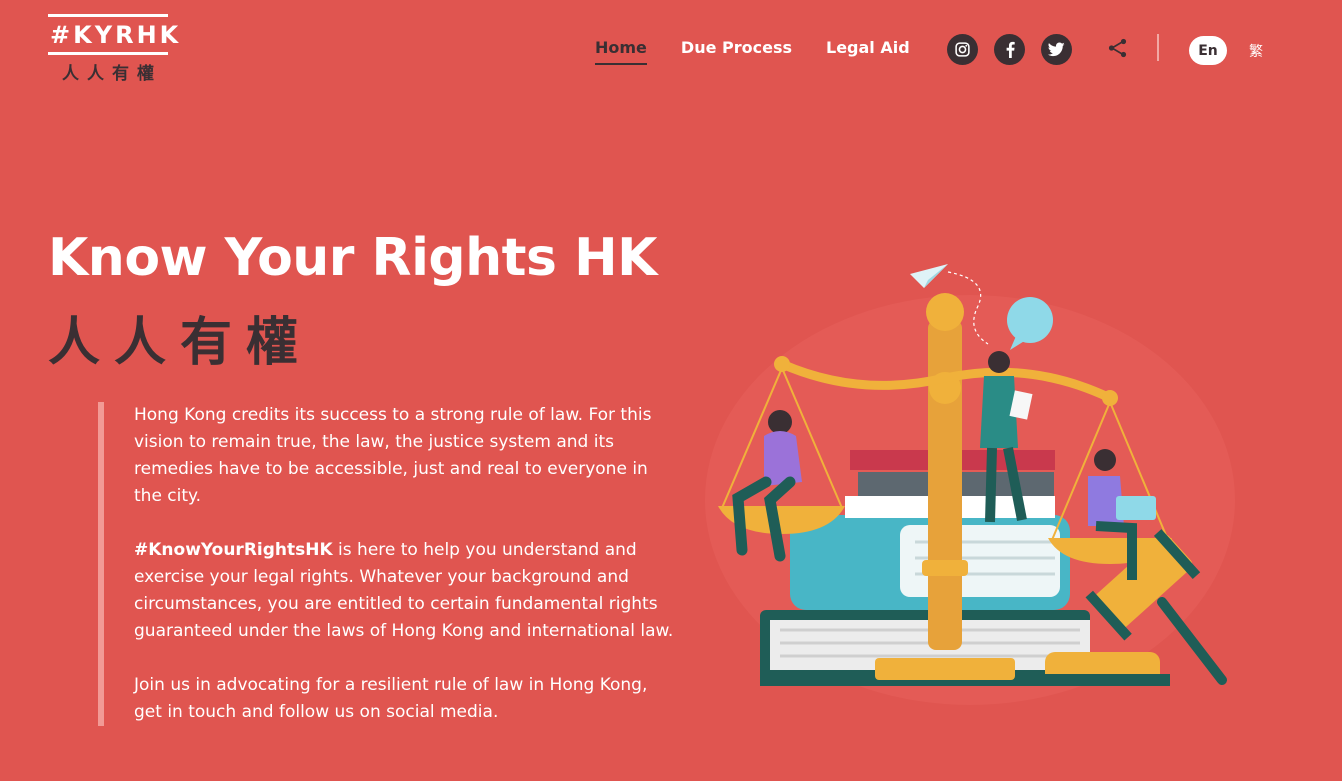 The image size is (1342, 781). I want to click on nav-legal-aid: Legal Aid, so click(868, 51).